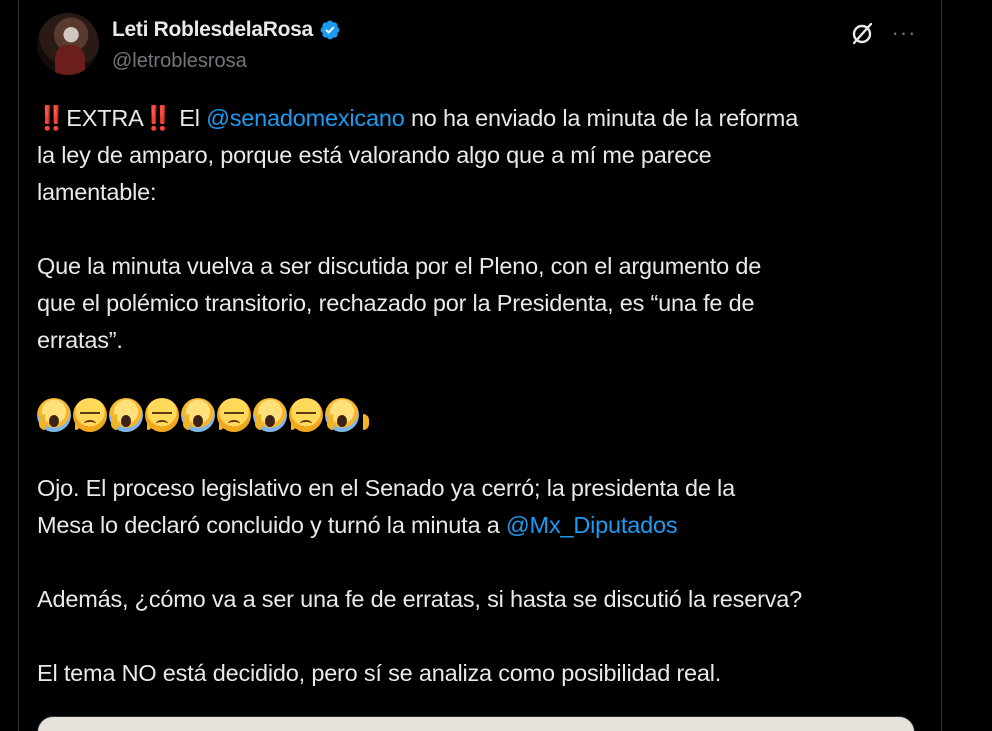 This screenshot has height=731, width=992. What do you see at coordinates (105, 118) in the screenshot?
I see `extra-label: EXTRA` at bounding box center [105, 118].